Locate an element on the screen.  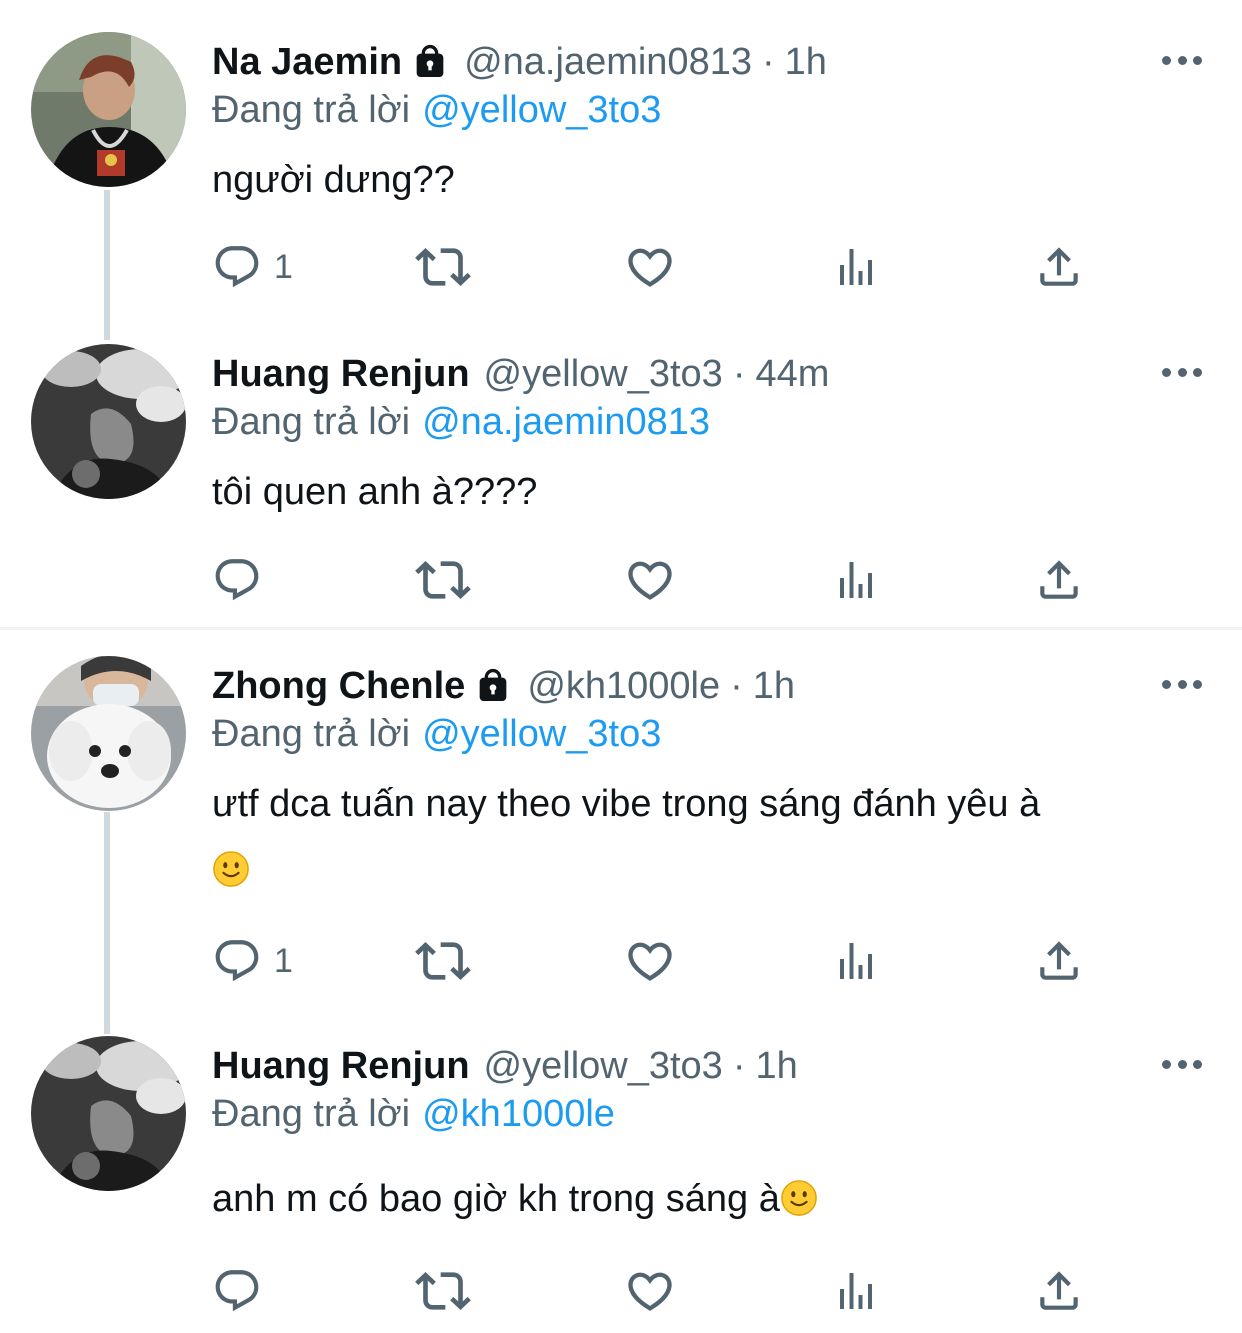
avatar-jaemin-image is located at coordinates (108, 109).